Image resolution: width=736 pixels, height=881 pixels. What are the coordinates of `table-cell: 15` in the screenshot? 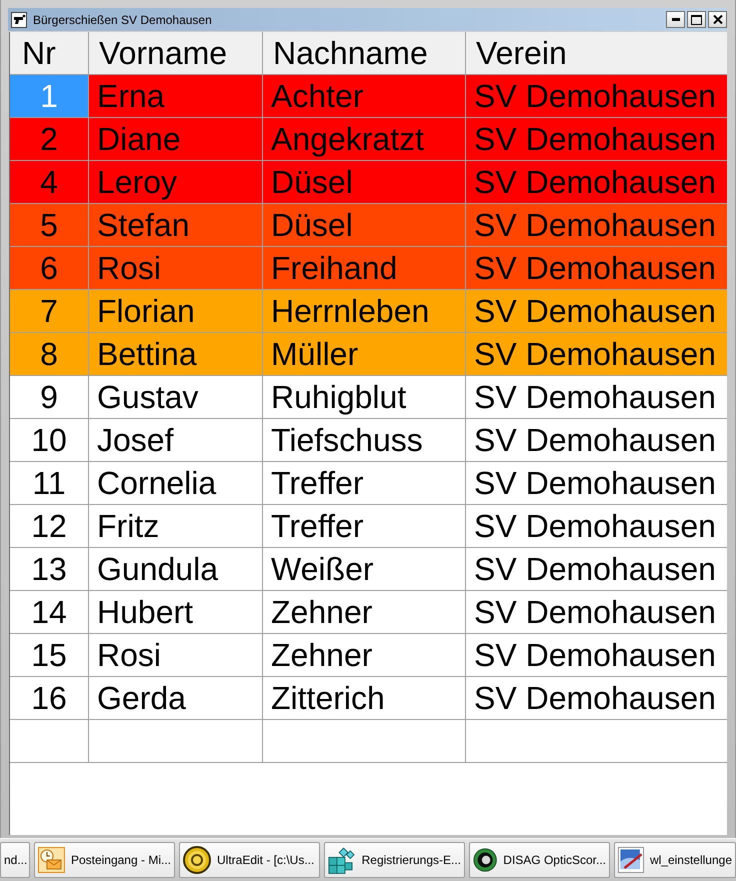 It's located at (49, 655).